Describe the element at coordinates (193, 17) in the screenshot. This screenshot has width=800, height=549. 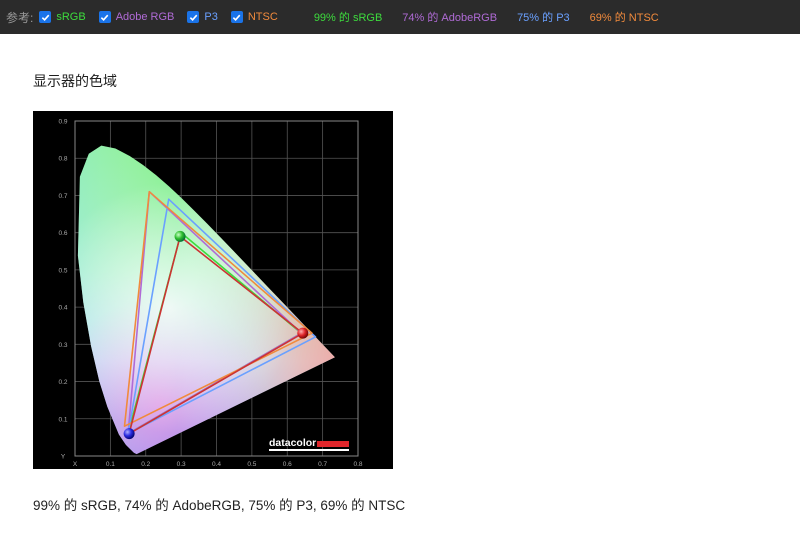
I see `p3-checkbox` at that location.